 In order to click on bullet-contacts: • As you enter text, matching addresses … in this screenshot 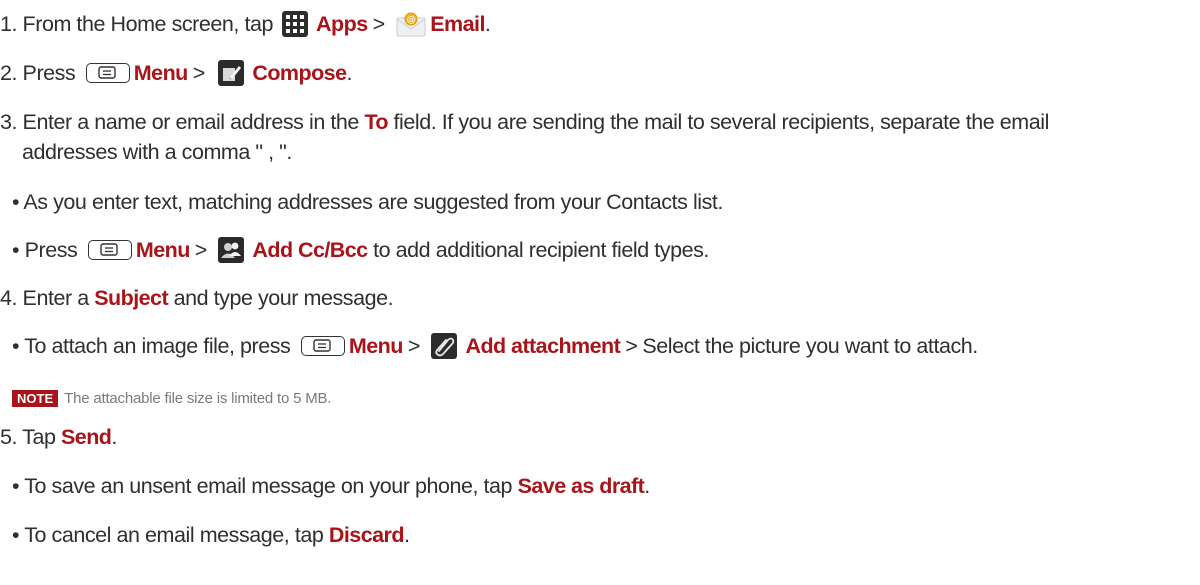, I will do `click(367, 202)`.